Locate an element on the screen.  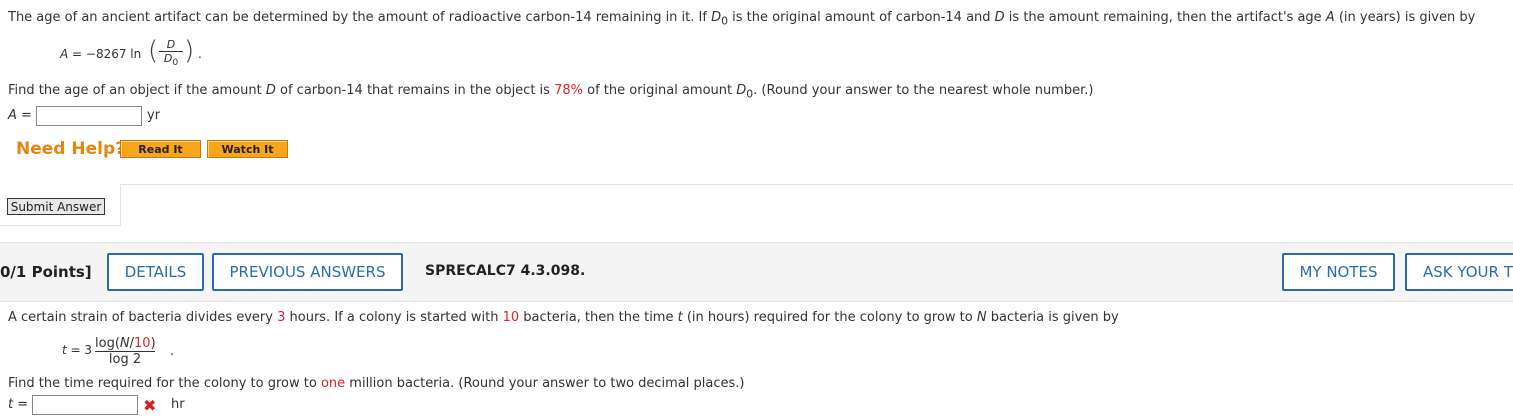
formula-eq: = −8267 ln is located at coordinates (105, 54).